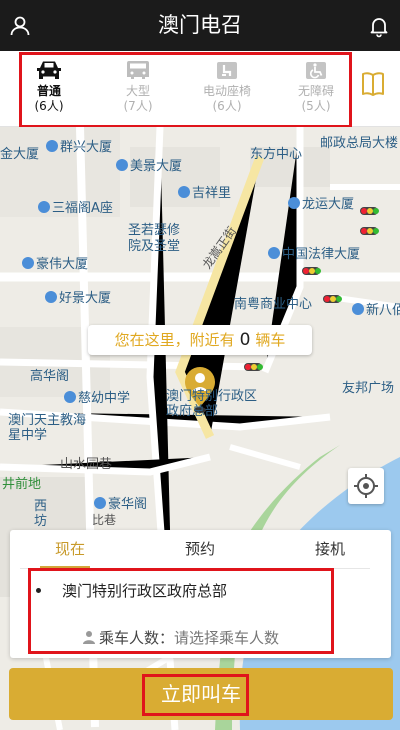  I want to click on map-label: 山水园巷, so click(86, 464).